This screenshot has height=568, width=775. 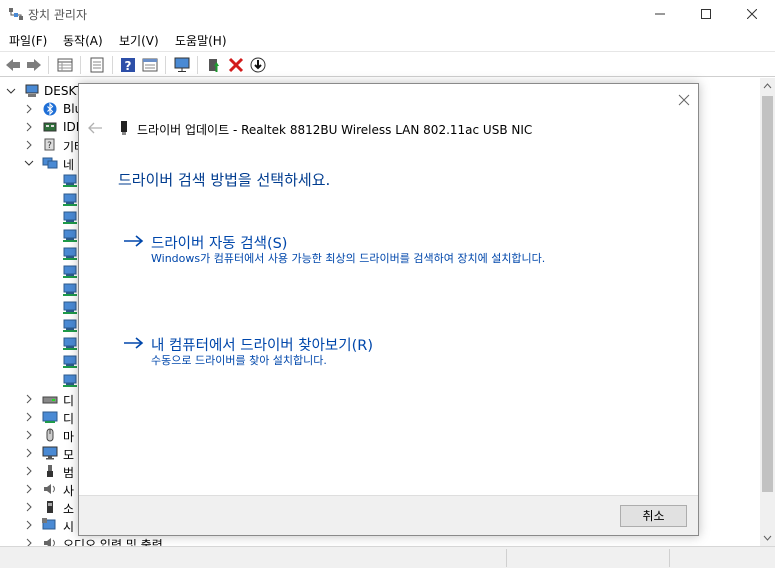 What do you see at coordinates (32, 90) in the screenshot?
I see `computer-icon` at bounding box center [32, 90].